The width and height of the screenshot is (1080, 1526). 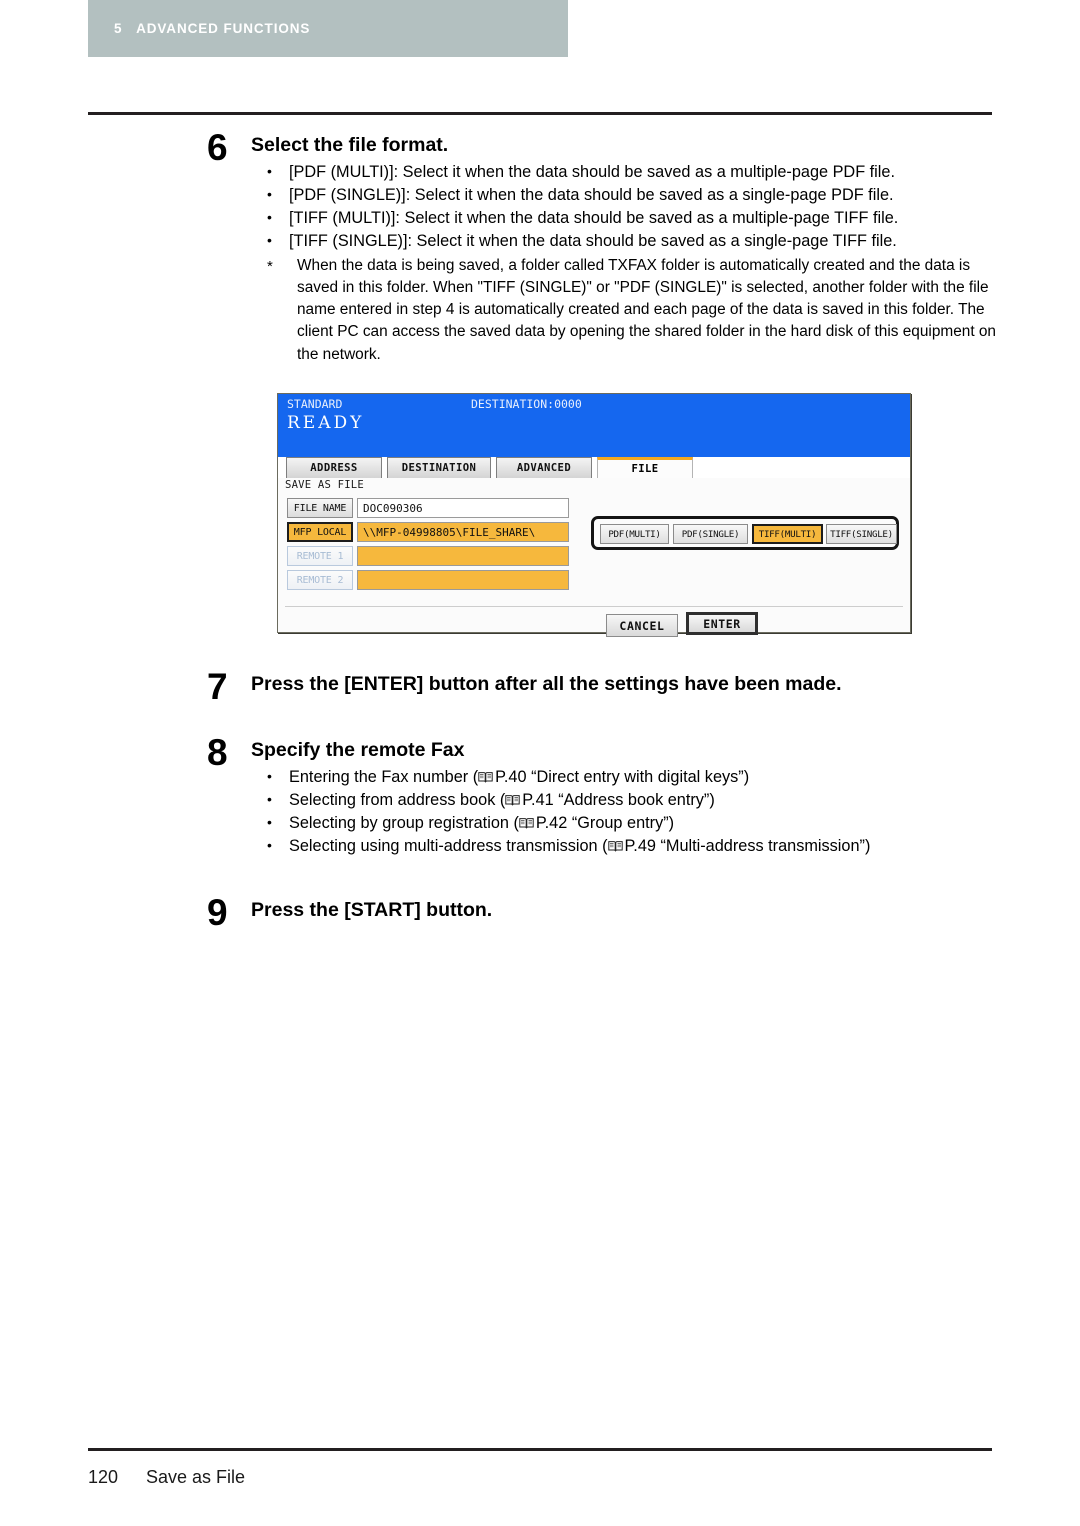 What do you see at coordinates (404, 823) in the screenshot?
I see `ref-text-before: Selecting by group registration (` at bounding box center [404, 823].